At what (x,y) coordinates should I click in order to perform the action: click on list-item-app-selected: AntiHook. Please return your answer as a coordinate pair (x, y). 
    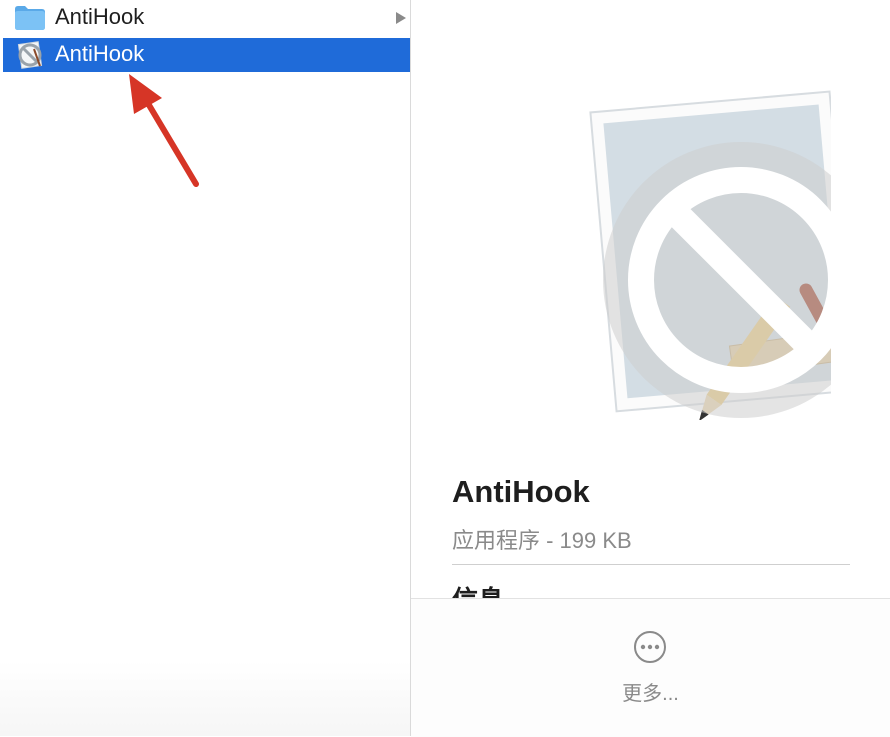
    Looking at the image, I should click on (206, 55).